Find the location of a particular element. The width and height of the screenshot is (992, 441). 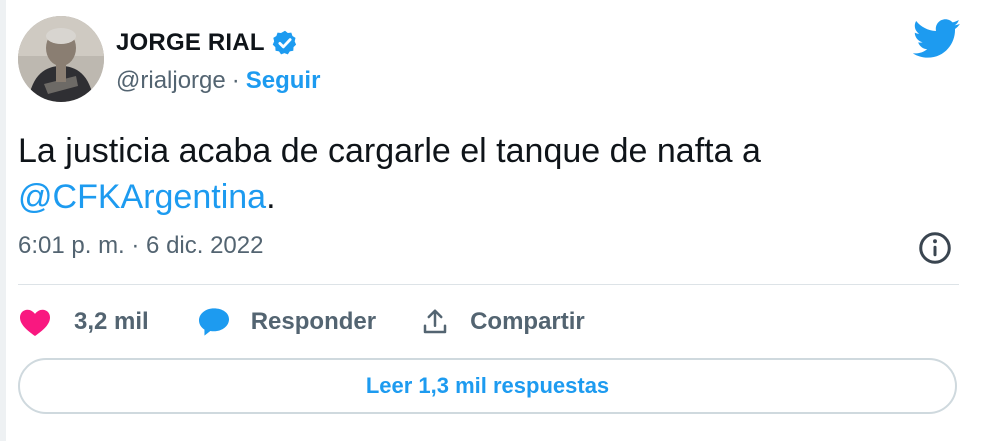

info-icon is located at coordinates (935, 248).